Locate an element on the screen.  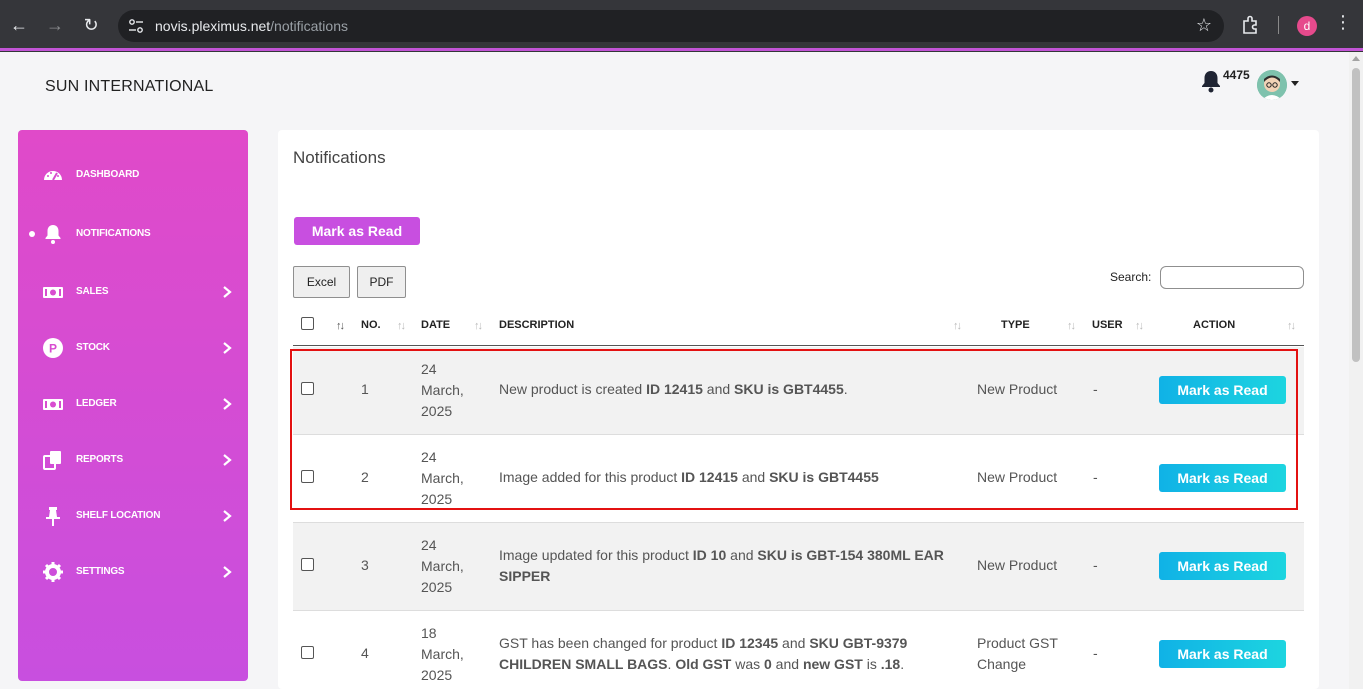
desc-part: is is located at coordinates (871, 664).